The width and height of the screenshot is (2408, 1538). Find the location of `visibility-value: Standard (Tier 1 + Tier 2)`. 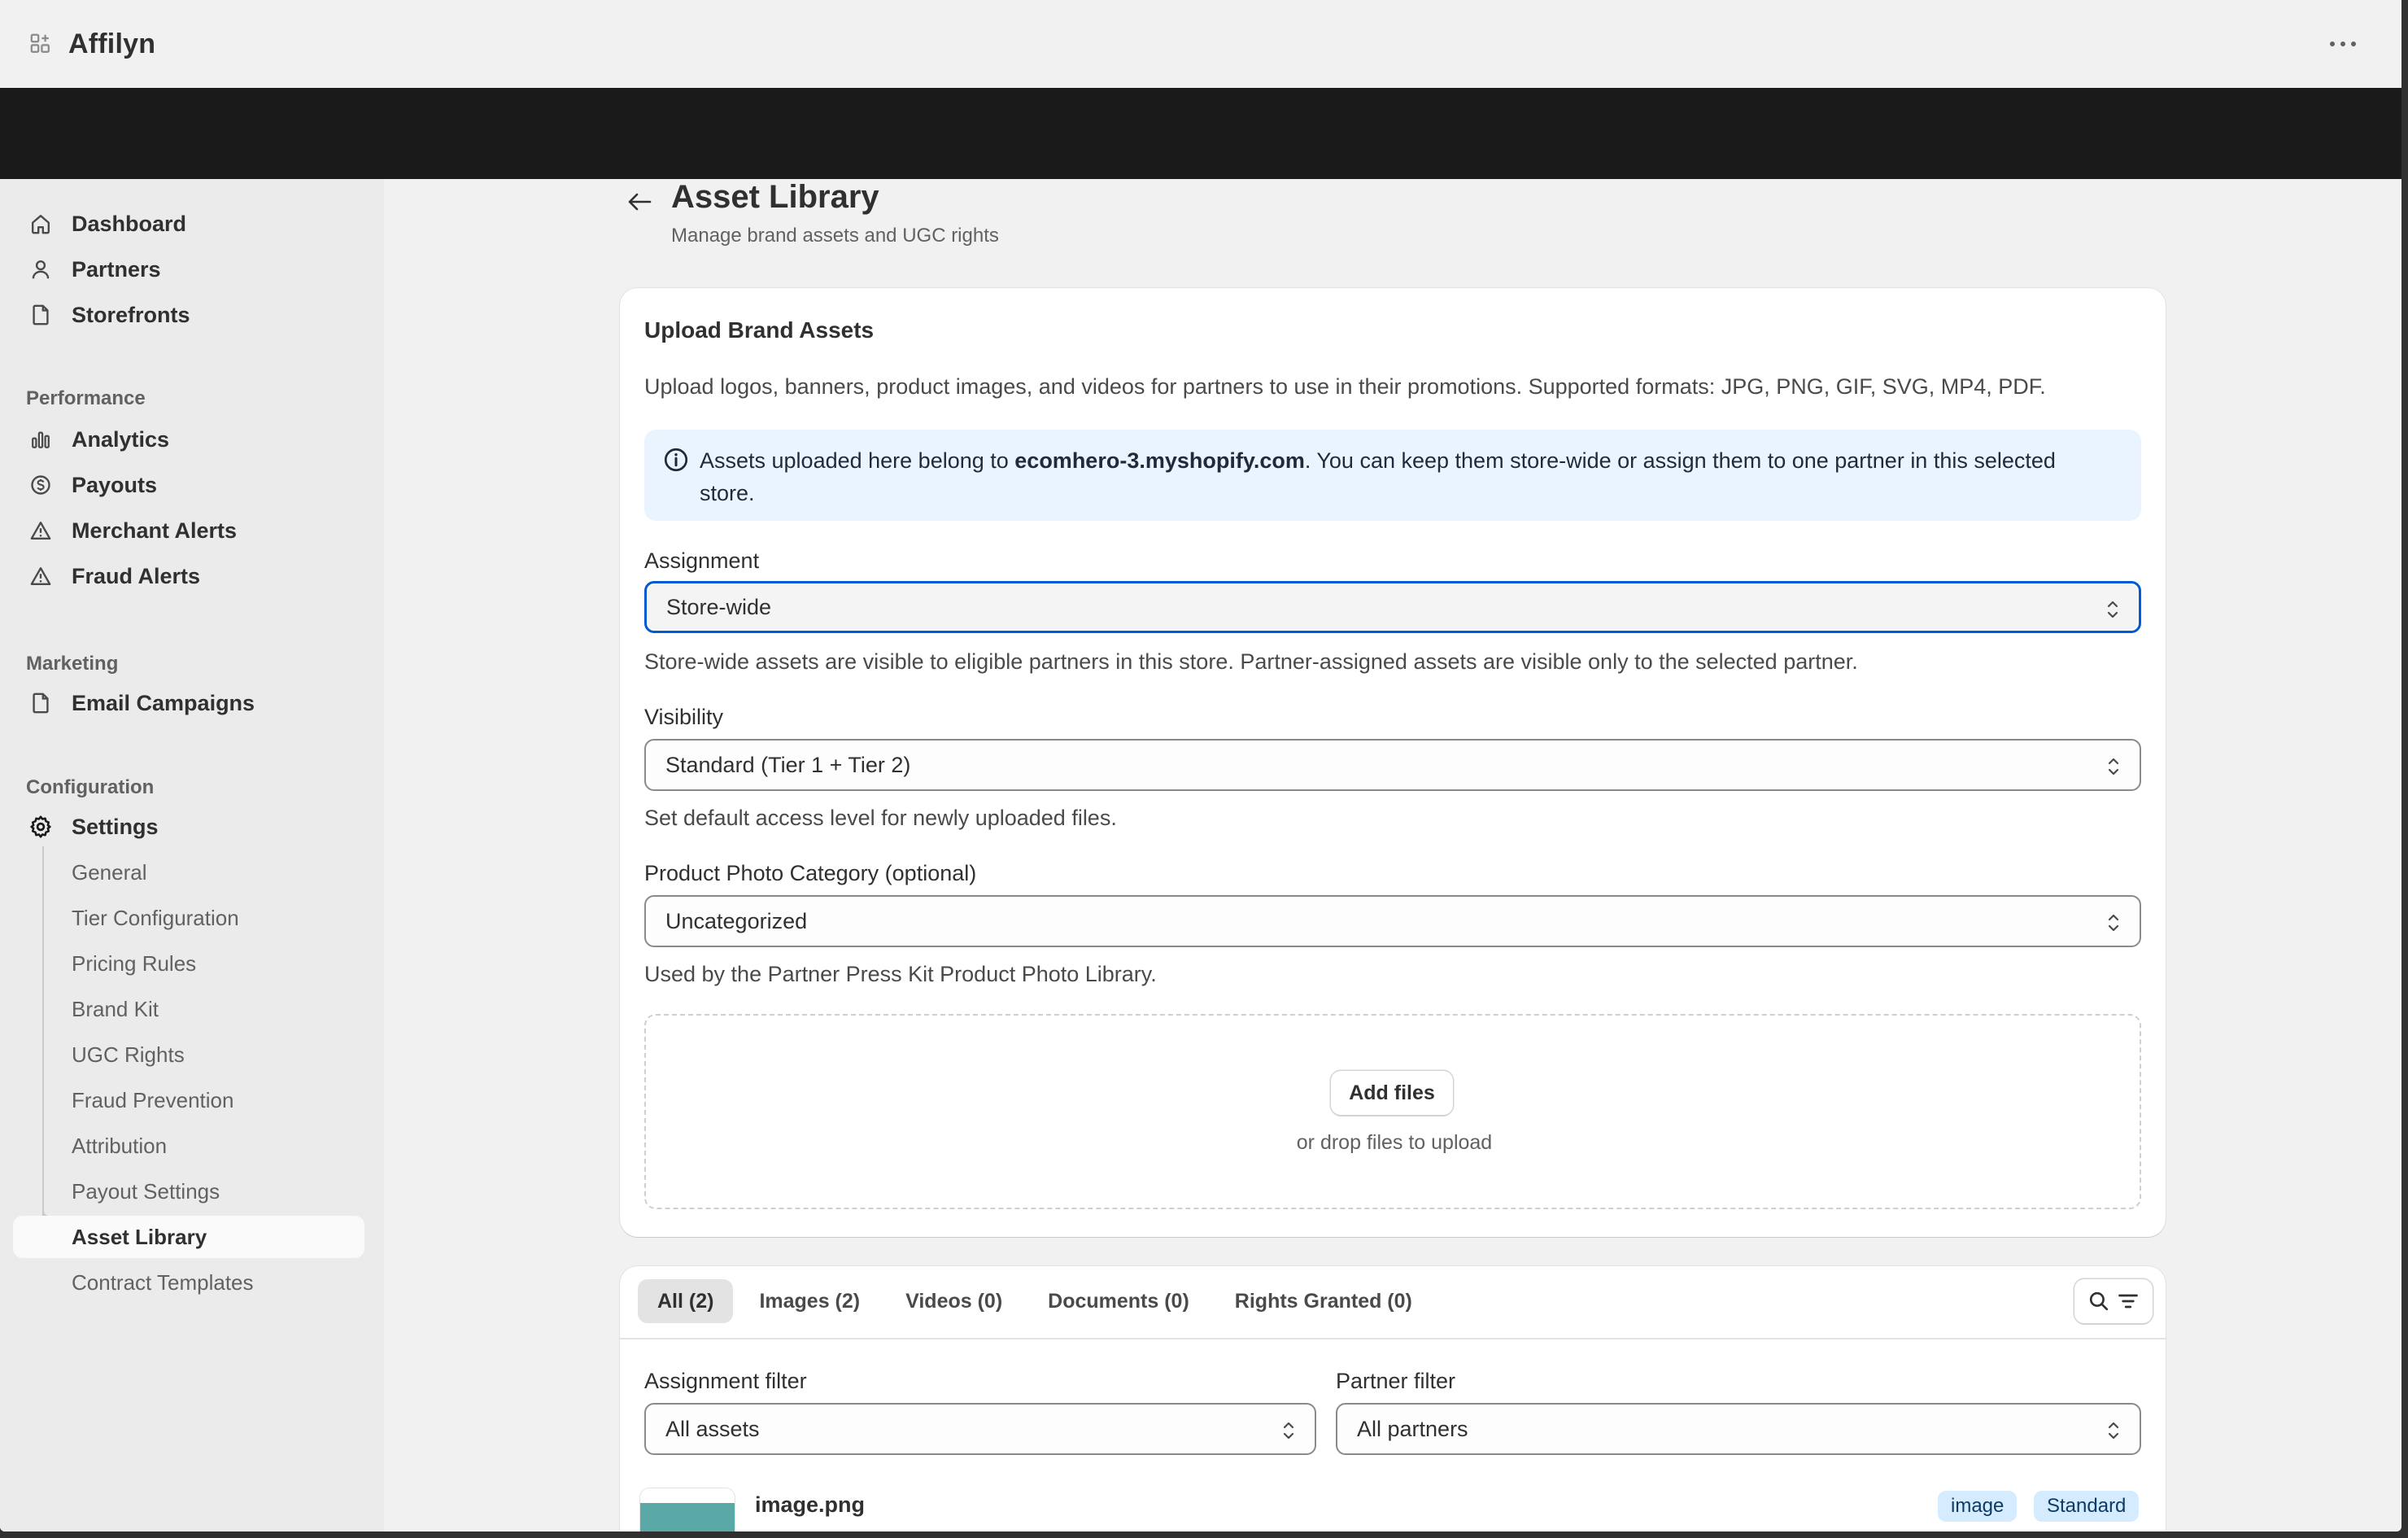

visibility-value: Standard (Tier 1 + Tier 2) is located at coordinates (788, 765).